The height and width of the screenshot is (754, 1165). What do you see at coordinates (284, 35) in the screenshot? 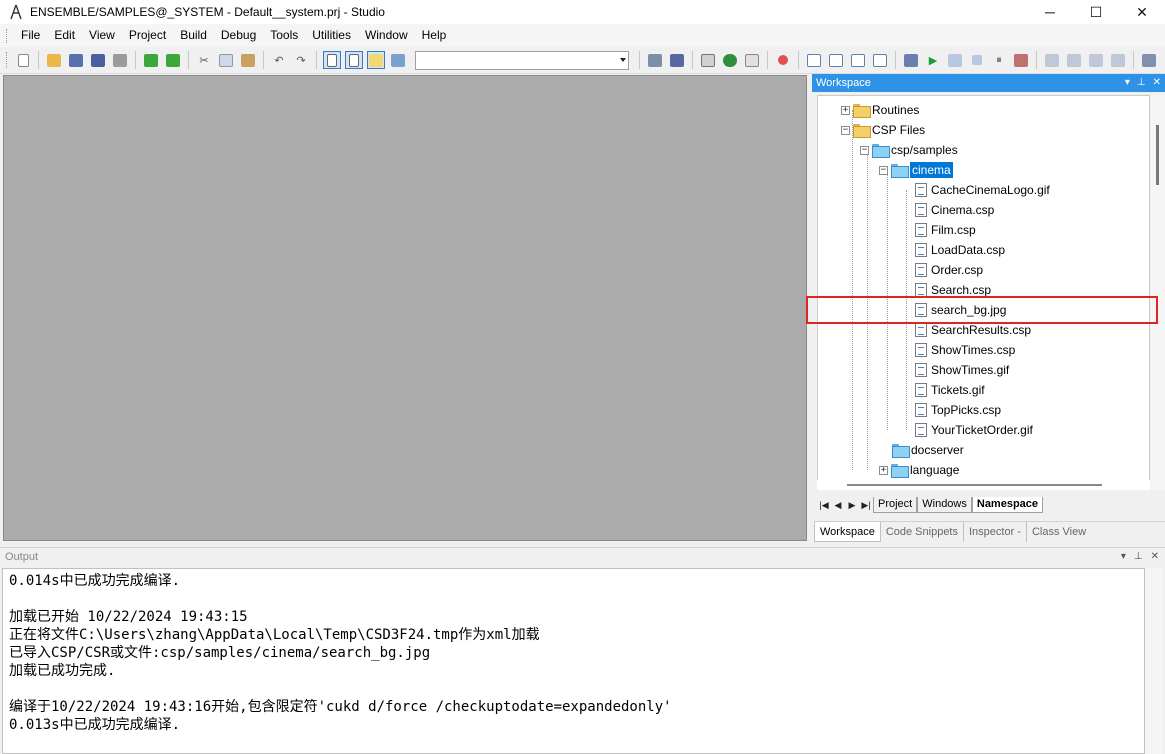
I see `menu-tools: Tools` at bounding box center [284, 35].